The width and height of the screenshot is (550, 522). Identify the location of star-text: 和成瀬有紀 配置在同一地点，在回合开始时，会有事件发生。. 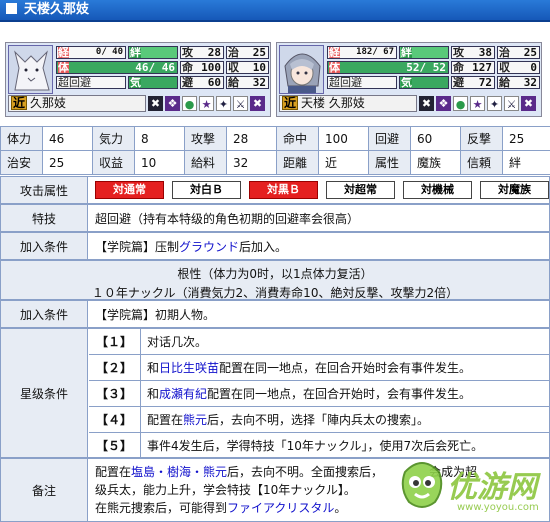
(345, 393).